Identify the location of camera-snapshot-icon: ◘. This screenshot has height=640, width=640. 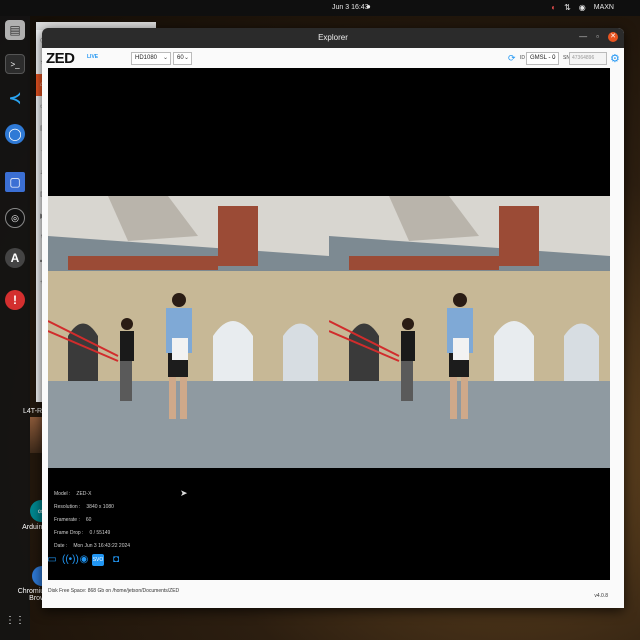
(116, 560).